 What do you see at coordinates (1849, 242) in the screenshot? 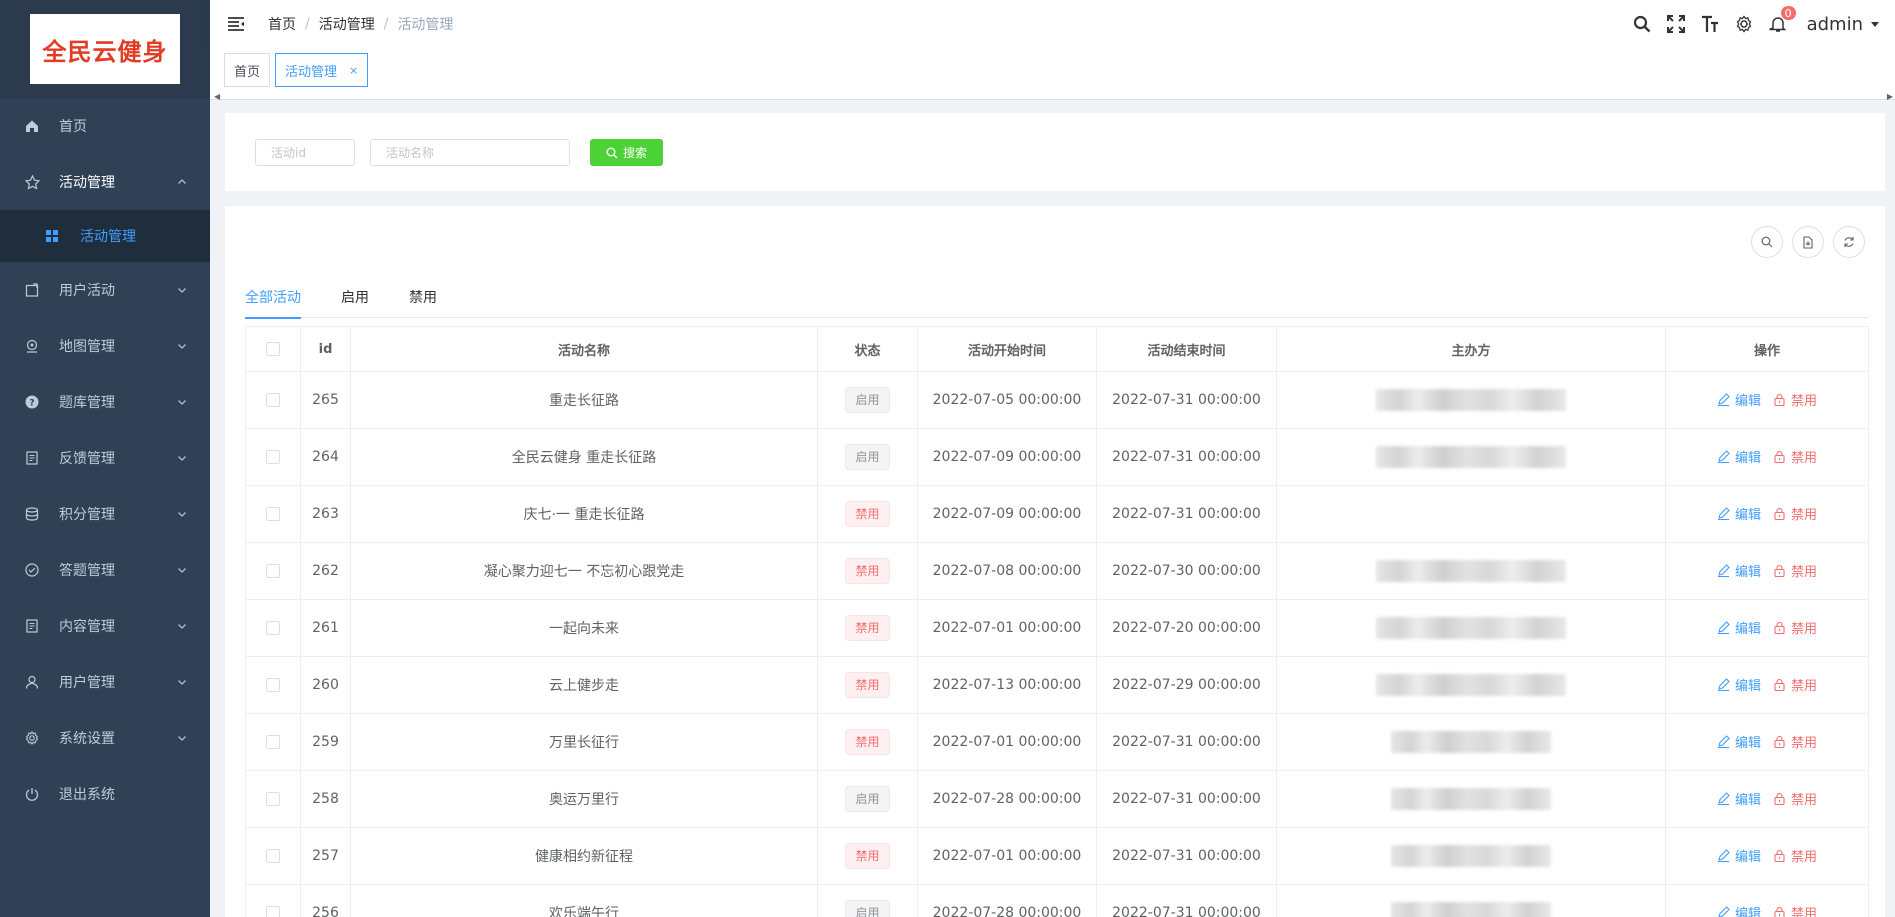
I see `refresh-button` at bounding box center [1849, 242].